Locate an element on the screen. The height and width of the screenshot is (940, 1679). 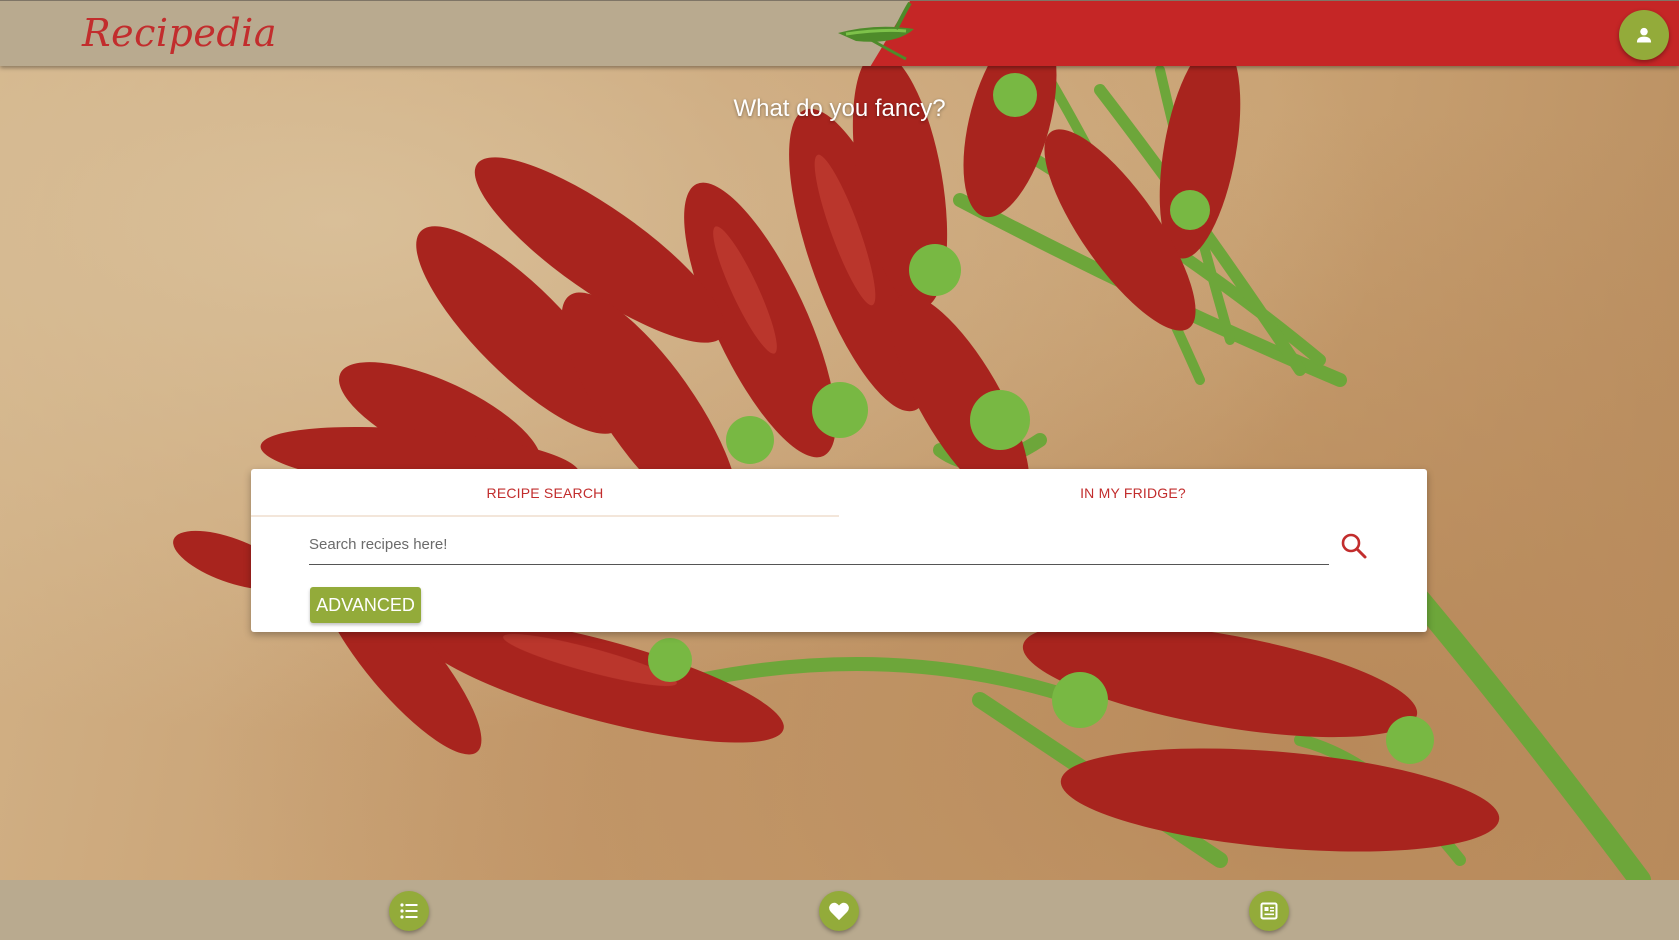
favorites-button is located at coordinates (839, 911).